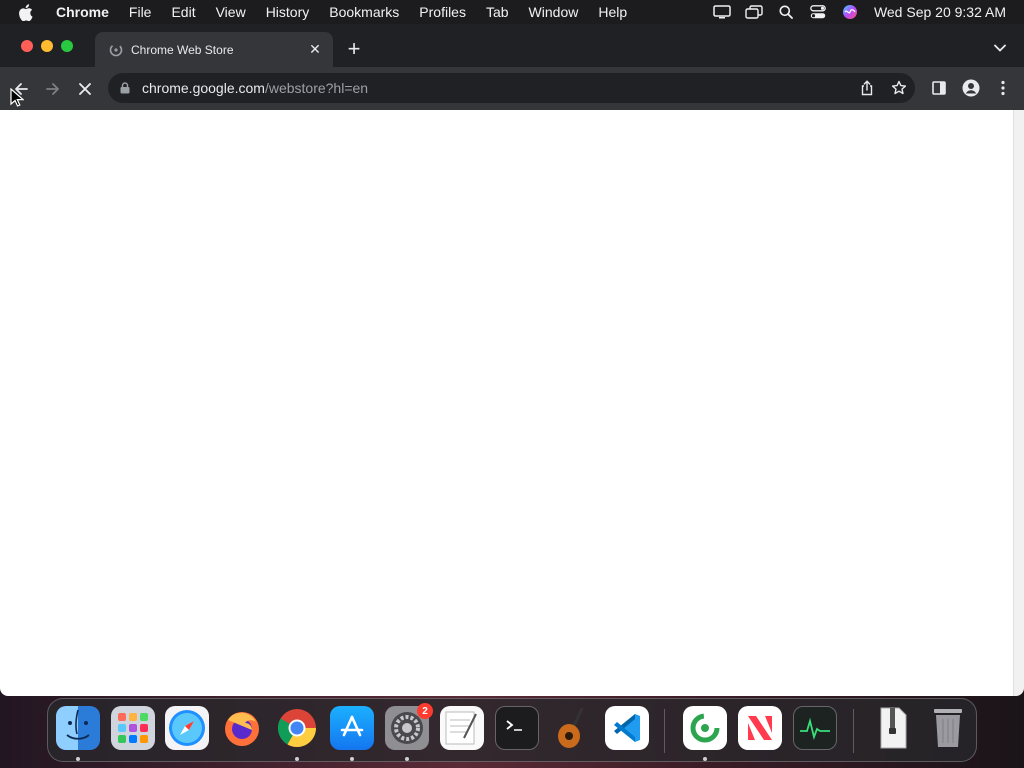 Image resolution: width=1024 pixels, height=768 pixels. What do you see at coordinates (297, 728) in the screenshot?
I see `chrome-icon` at bounding box center [297, 728].